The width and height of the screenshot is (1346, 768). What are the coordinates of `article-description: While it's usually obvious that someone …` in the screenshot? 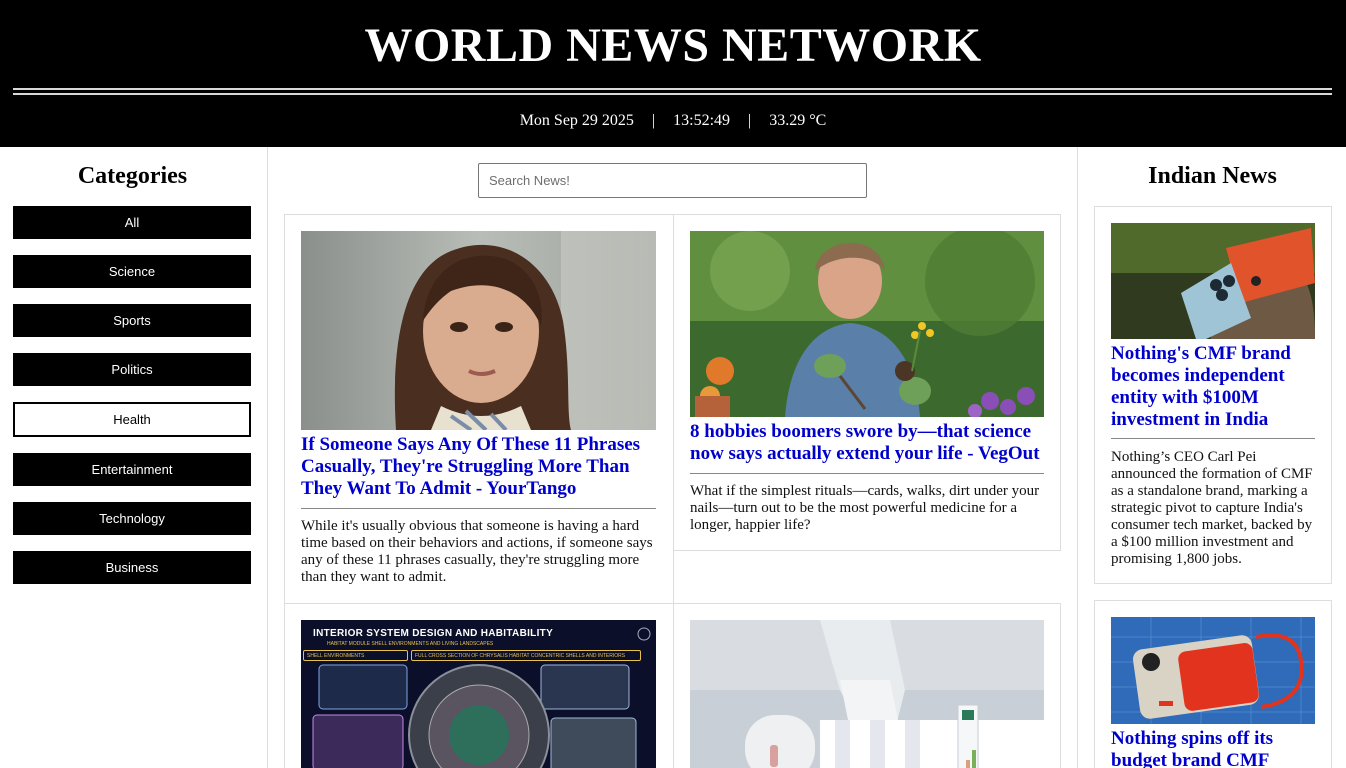 It's located at (477, 551).